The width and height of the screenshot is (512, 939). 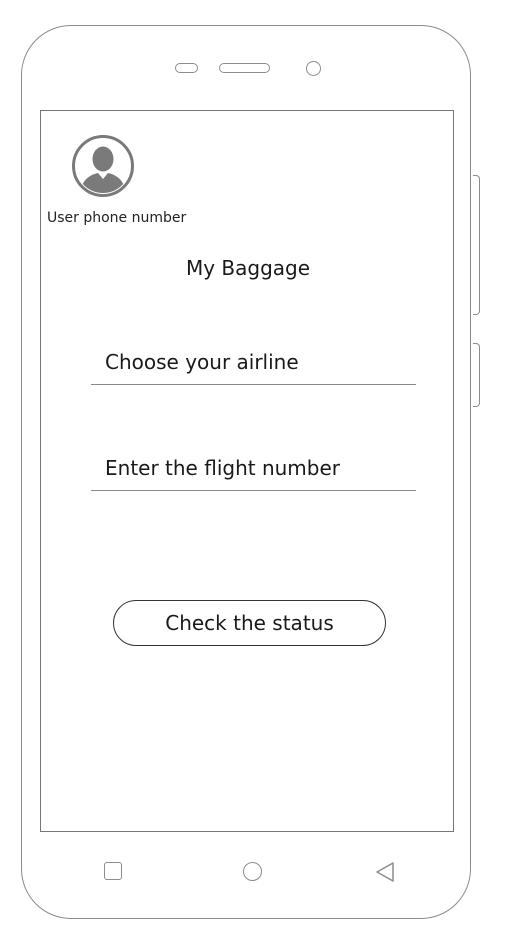 What do you see at coordinates (476, 245) in the screenshot?
I see `volume-button` at bounding box center [476, 245].